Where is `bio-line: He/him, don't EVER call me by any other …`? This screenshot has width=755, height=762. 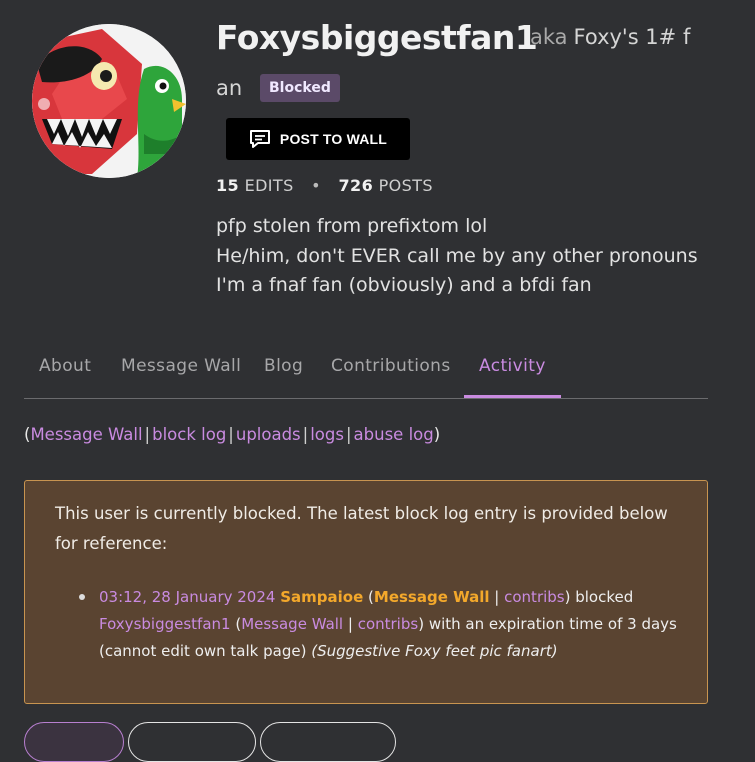
bio-line: He/him, don't EVER call me by any other … is located at coordinates (457, 255).